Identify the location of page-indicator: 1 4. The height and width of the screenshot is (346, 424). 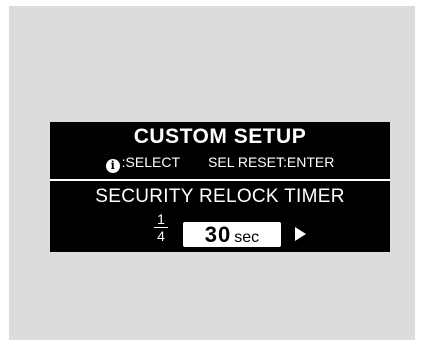
(161, 227).